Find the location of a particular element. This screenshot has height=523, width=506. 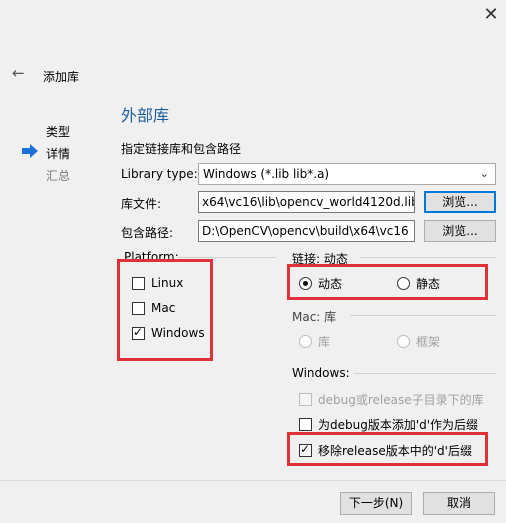

windows-divider is located at coordinates (425, 373).